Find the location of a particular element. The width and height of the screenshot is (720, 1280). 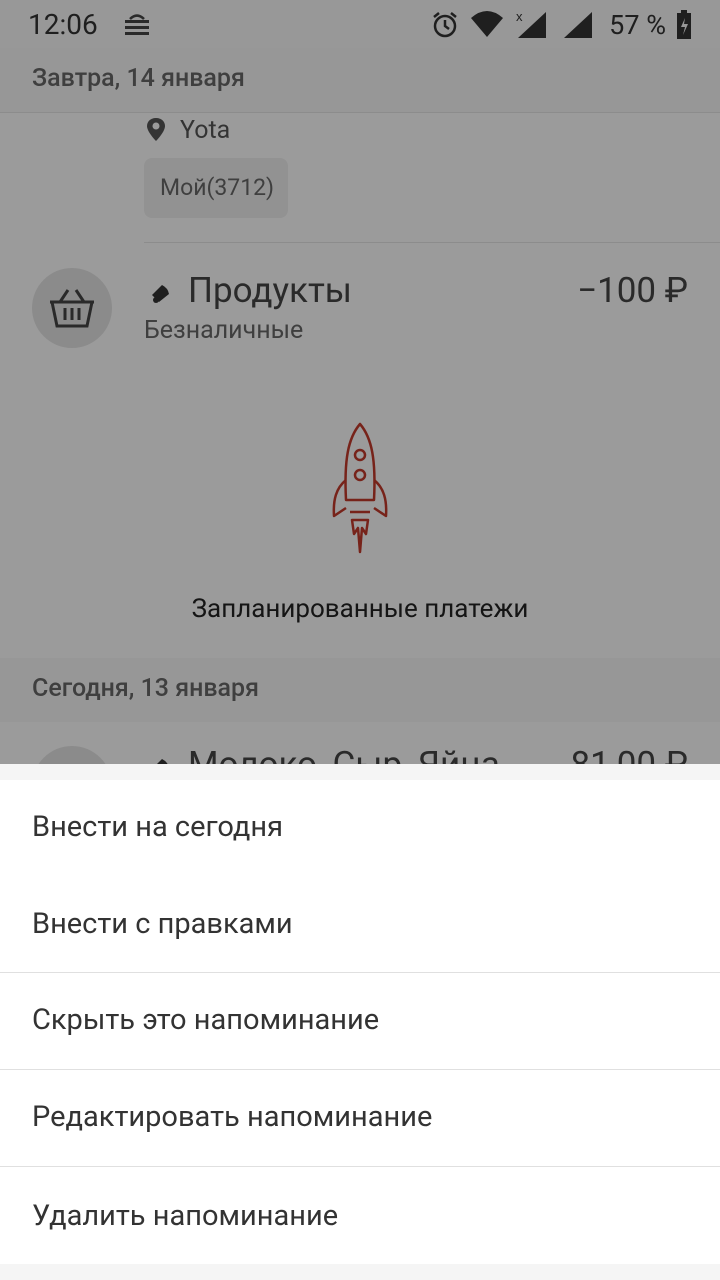

menu-item-hide-reminder: Скрыть это напоминание is located at coordinates (360, 1021).